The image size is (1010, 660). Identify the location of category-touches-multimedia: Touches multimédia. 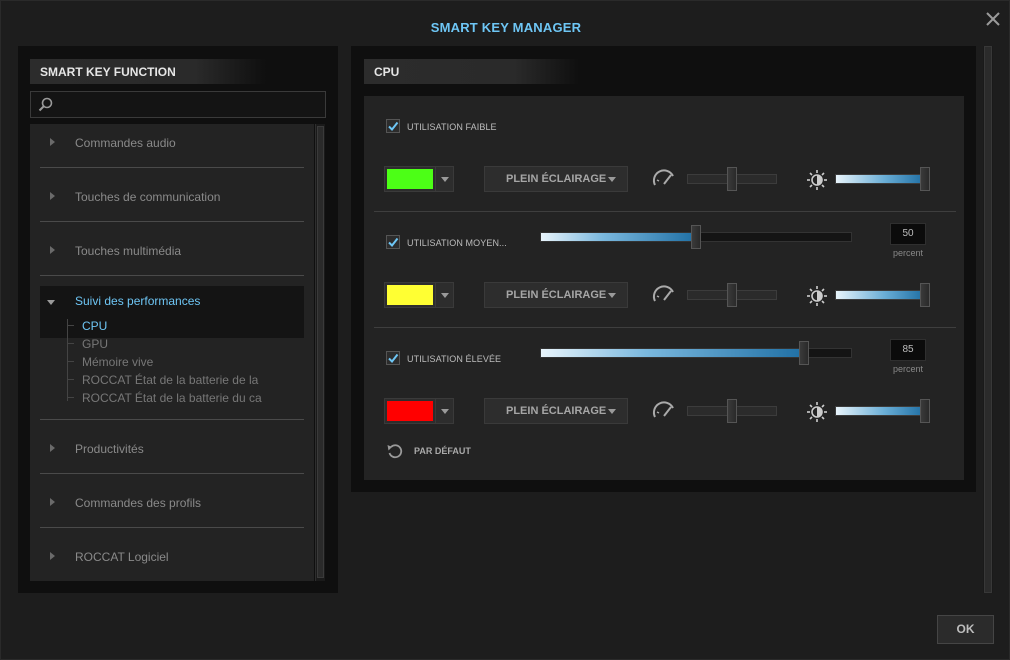
(172, 251).